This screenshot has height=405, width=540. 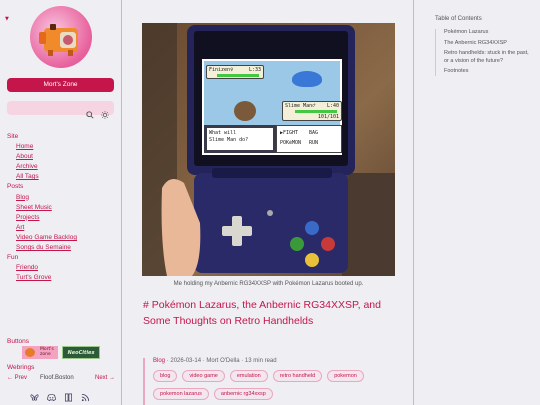 What do you see at coordinates (289, 133) in the screenshot?
I see `menu-fight: ▶FIGHT` at bounding box center [289, 133].